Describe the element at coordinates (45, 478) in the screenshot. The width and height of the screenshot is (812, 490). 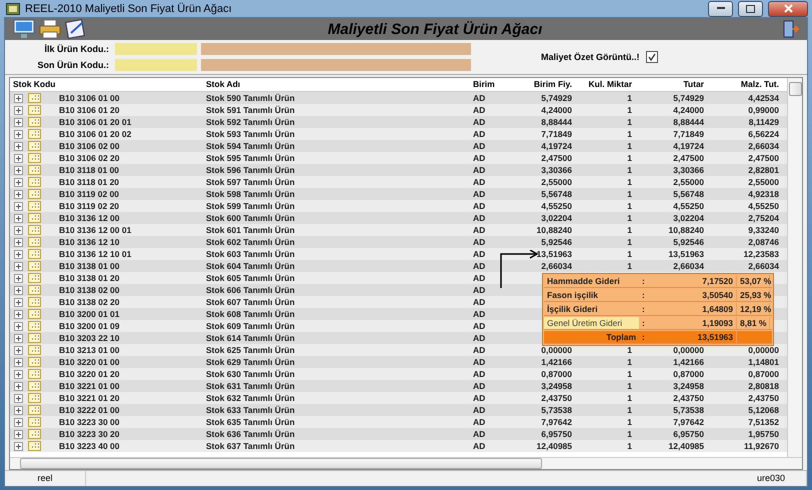
I see `status-text: reel` at that location.